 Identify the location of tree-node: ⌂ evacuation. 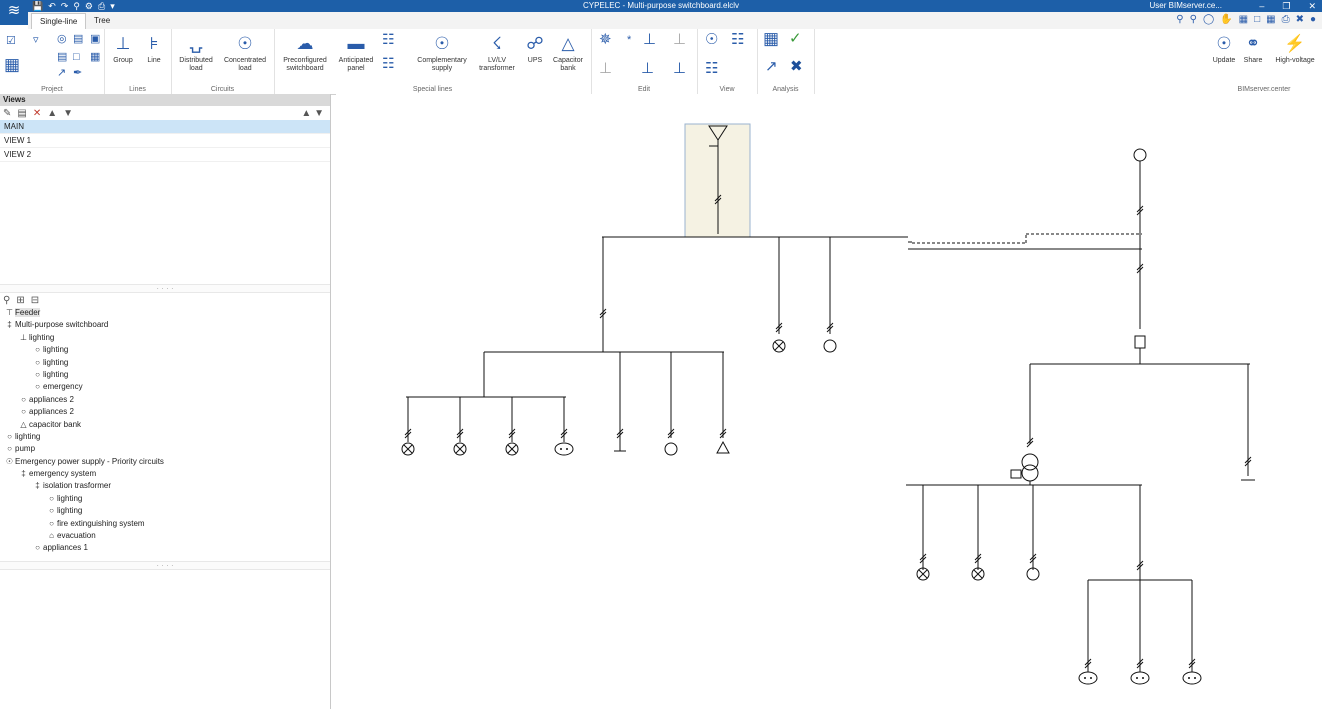
(165, 536).